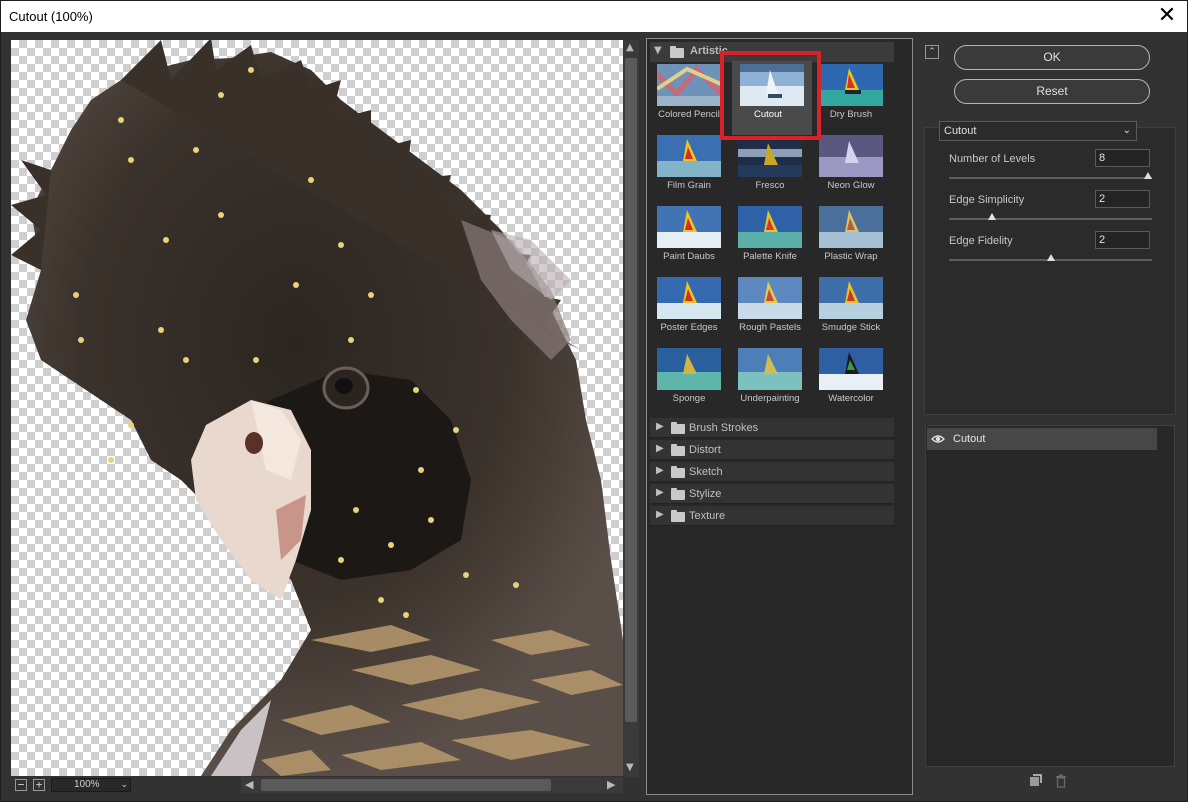  I want to click on filter-label: Fresco, so click(770, 185).